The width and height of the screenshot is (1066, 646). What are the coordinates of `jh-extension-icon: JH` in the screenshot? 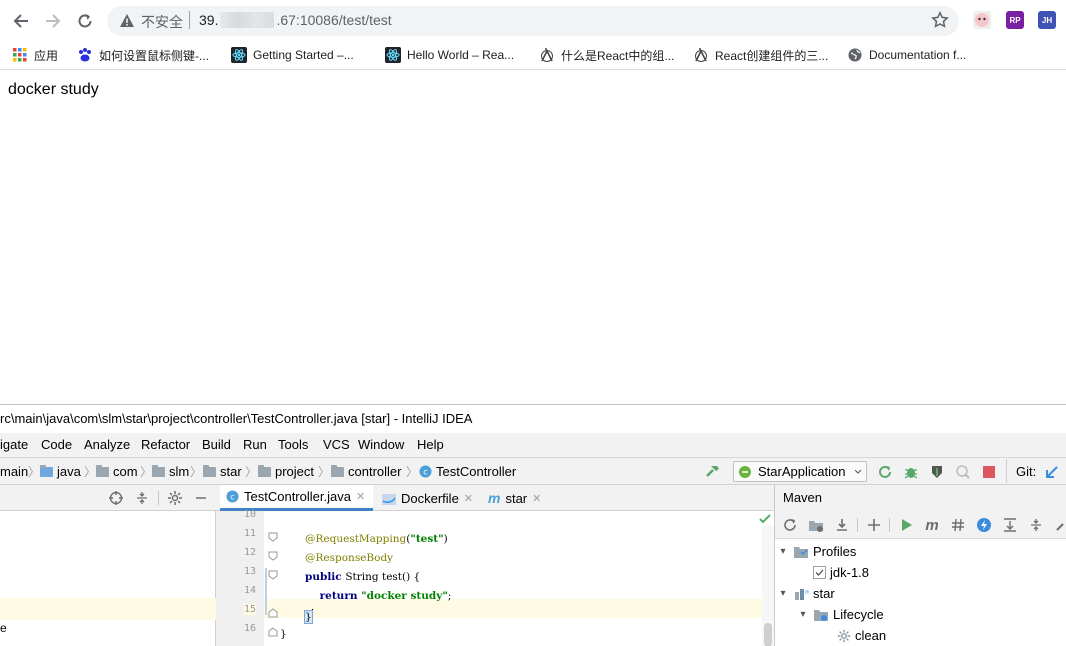 It's located at (1047, 20).